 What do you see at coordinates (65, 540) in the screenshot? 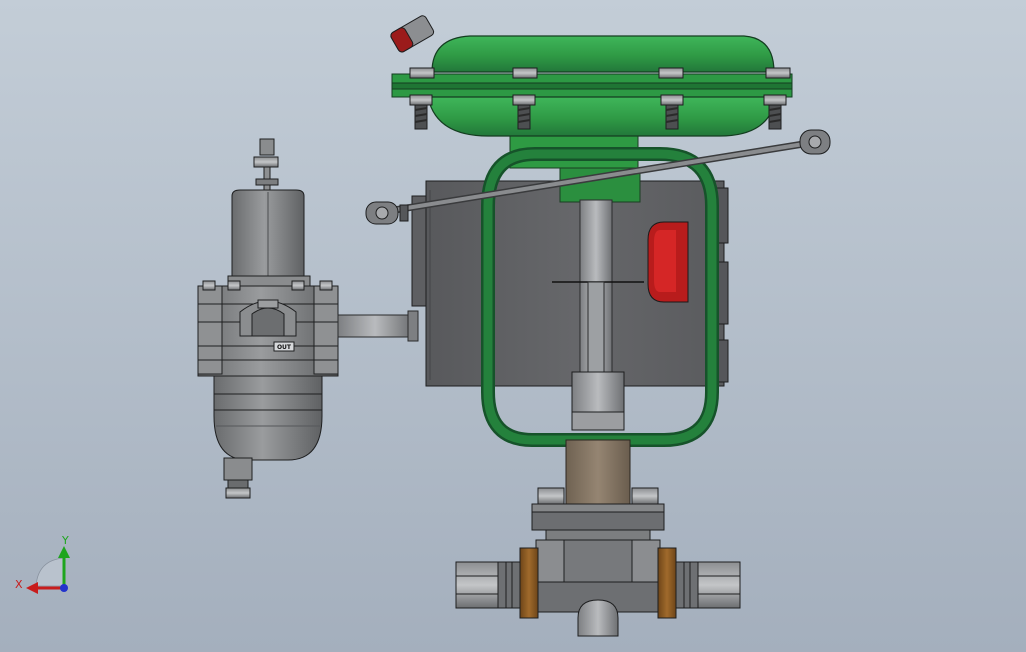
I see `y-axis-label: Y` at bounding box center [65, 540].